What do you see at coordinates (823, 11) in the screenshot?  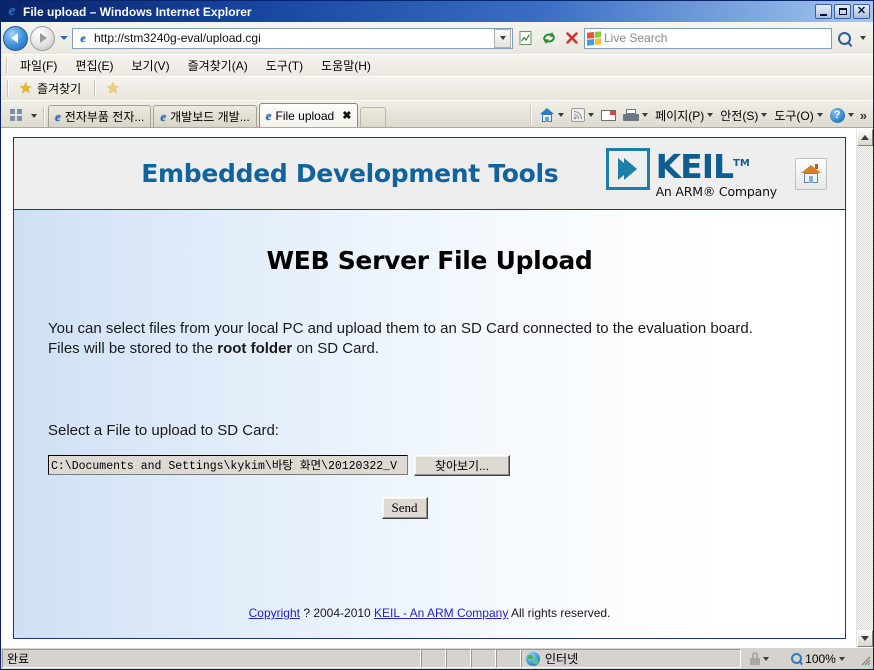 I see `minimize-button` at bounding box center [823, 11].